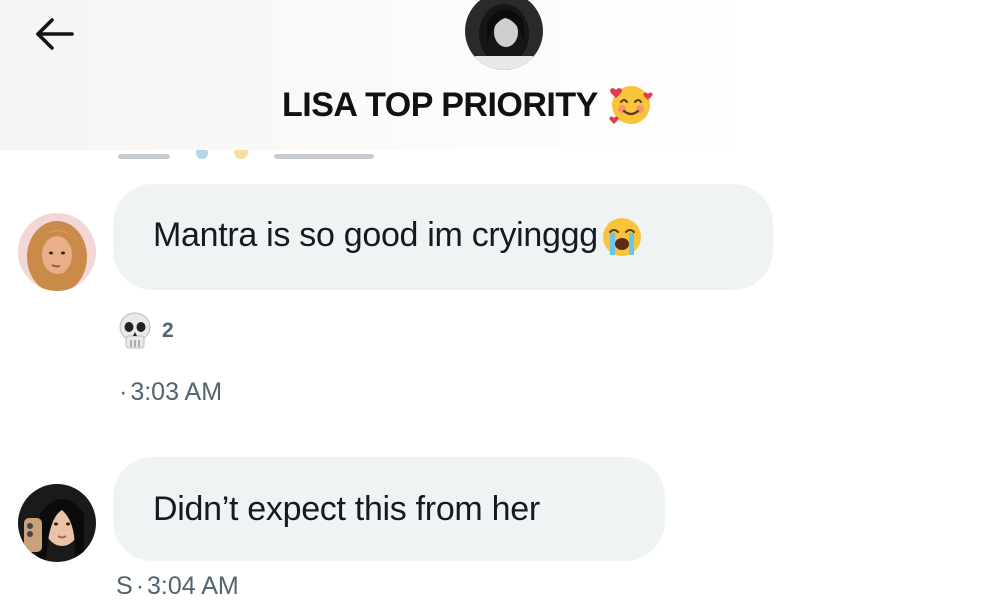 This screenshot has height=607, width=995. Describe the element at coordinates (324, 156) in the screenshot. I see `clipped-timestamp` at that location.